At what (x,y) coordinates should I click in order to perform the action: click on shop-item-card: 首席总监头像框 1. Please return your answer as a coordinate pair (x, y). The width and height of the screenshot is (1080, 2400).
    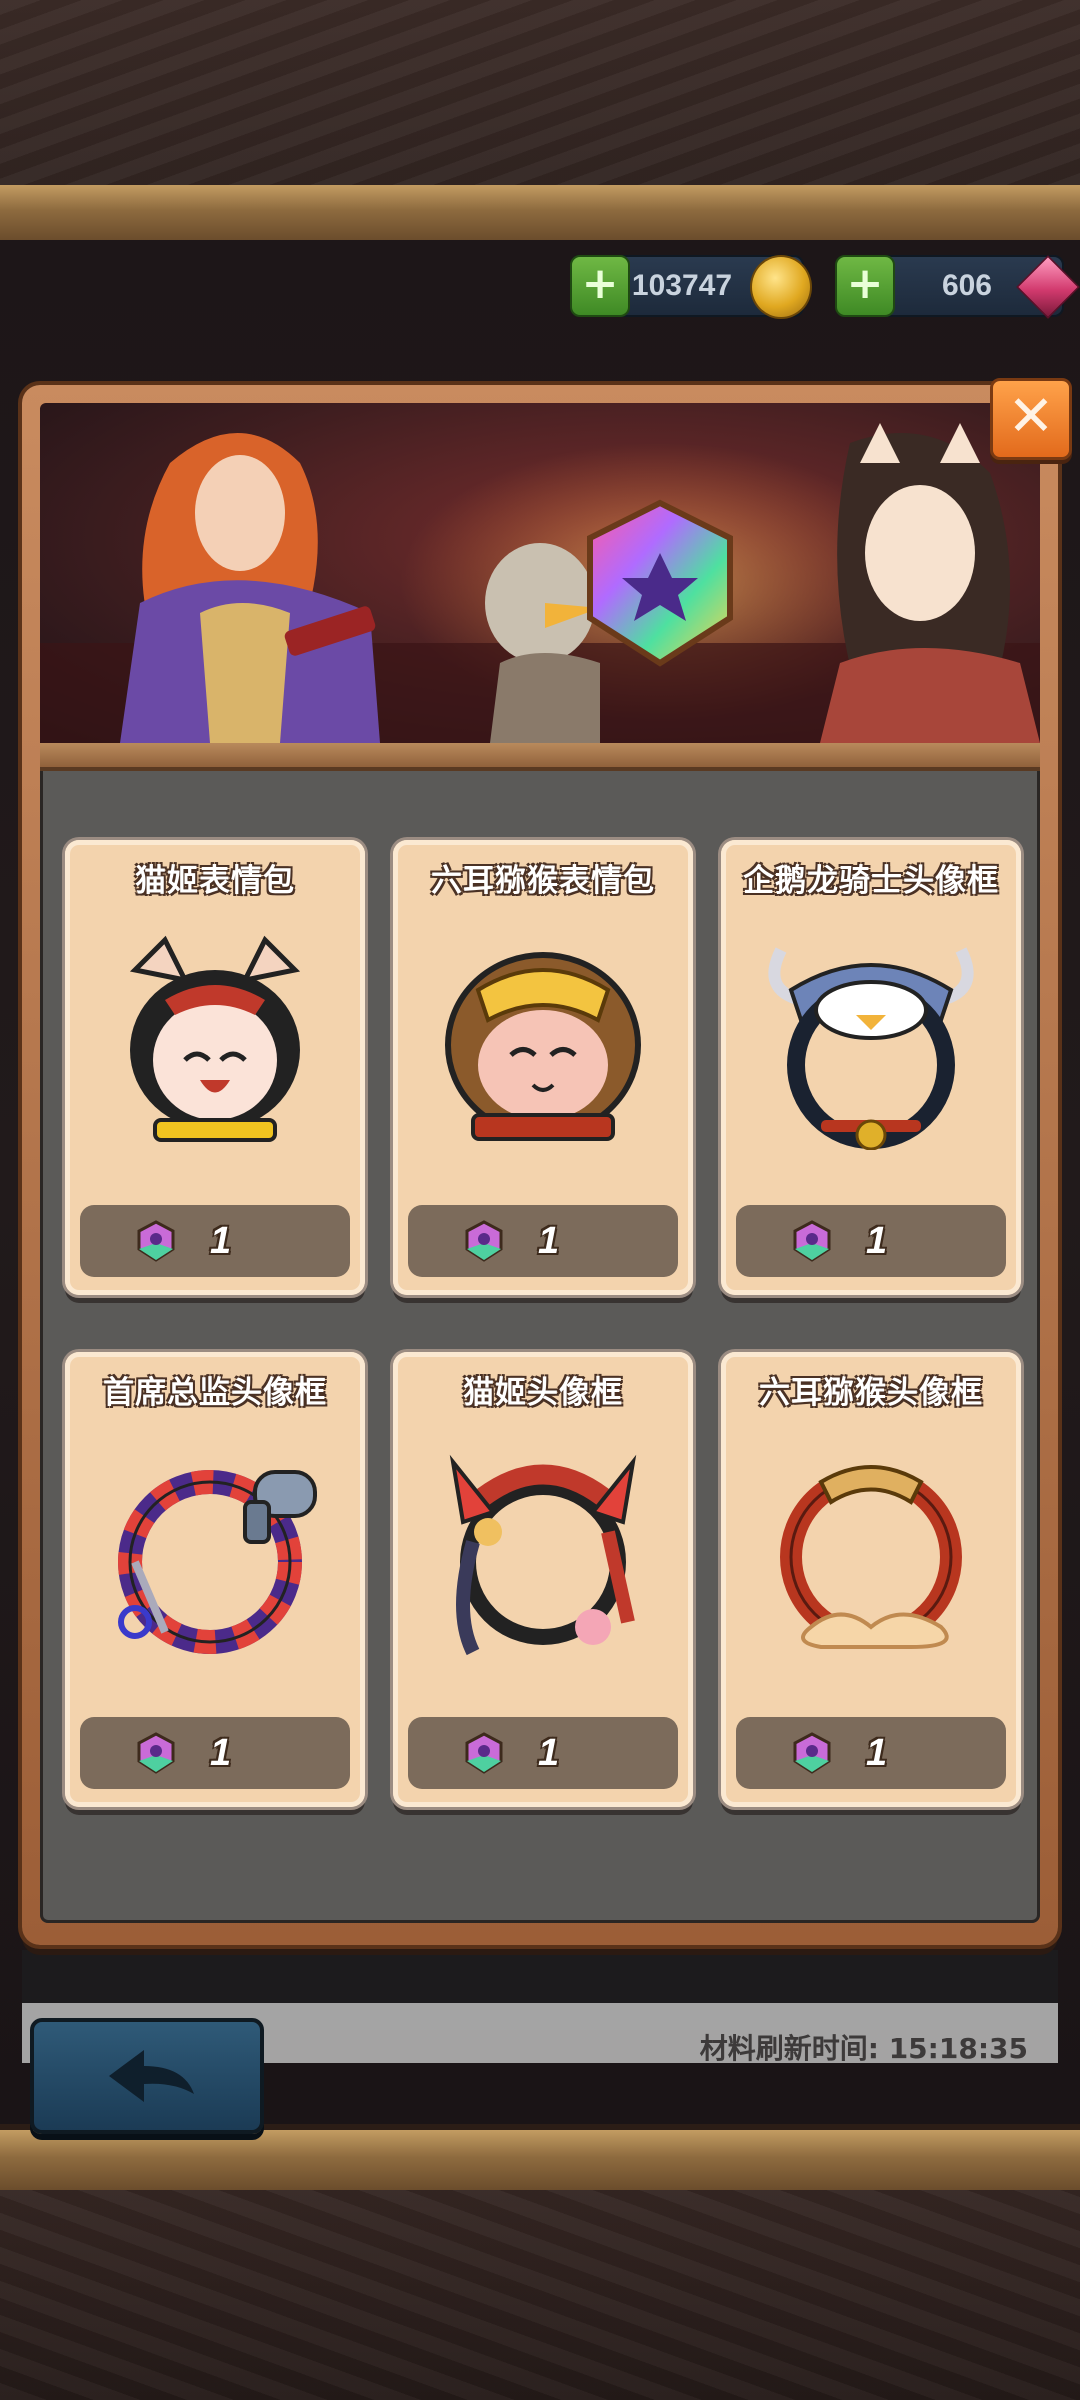
    Looking at the image, I should click on (215, 1579).